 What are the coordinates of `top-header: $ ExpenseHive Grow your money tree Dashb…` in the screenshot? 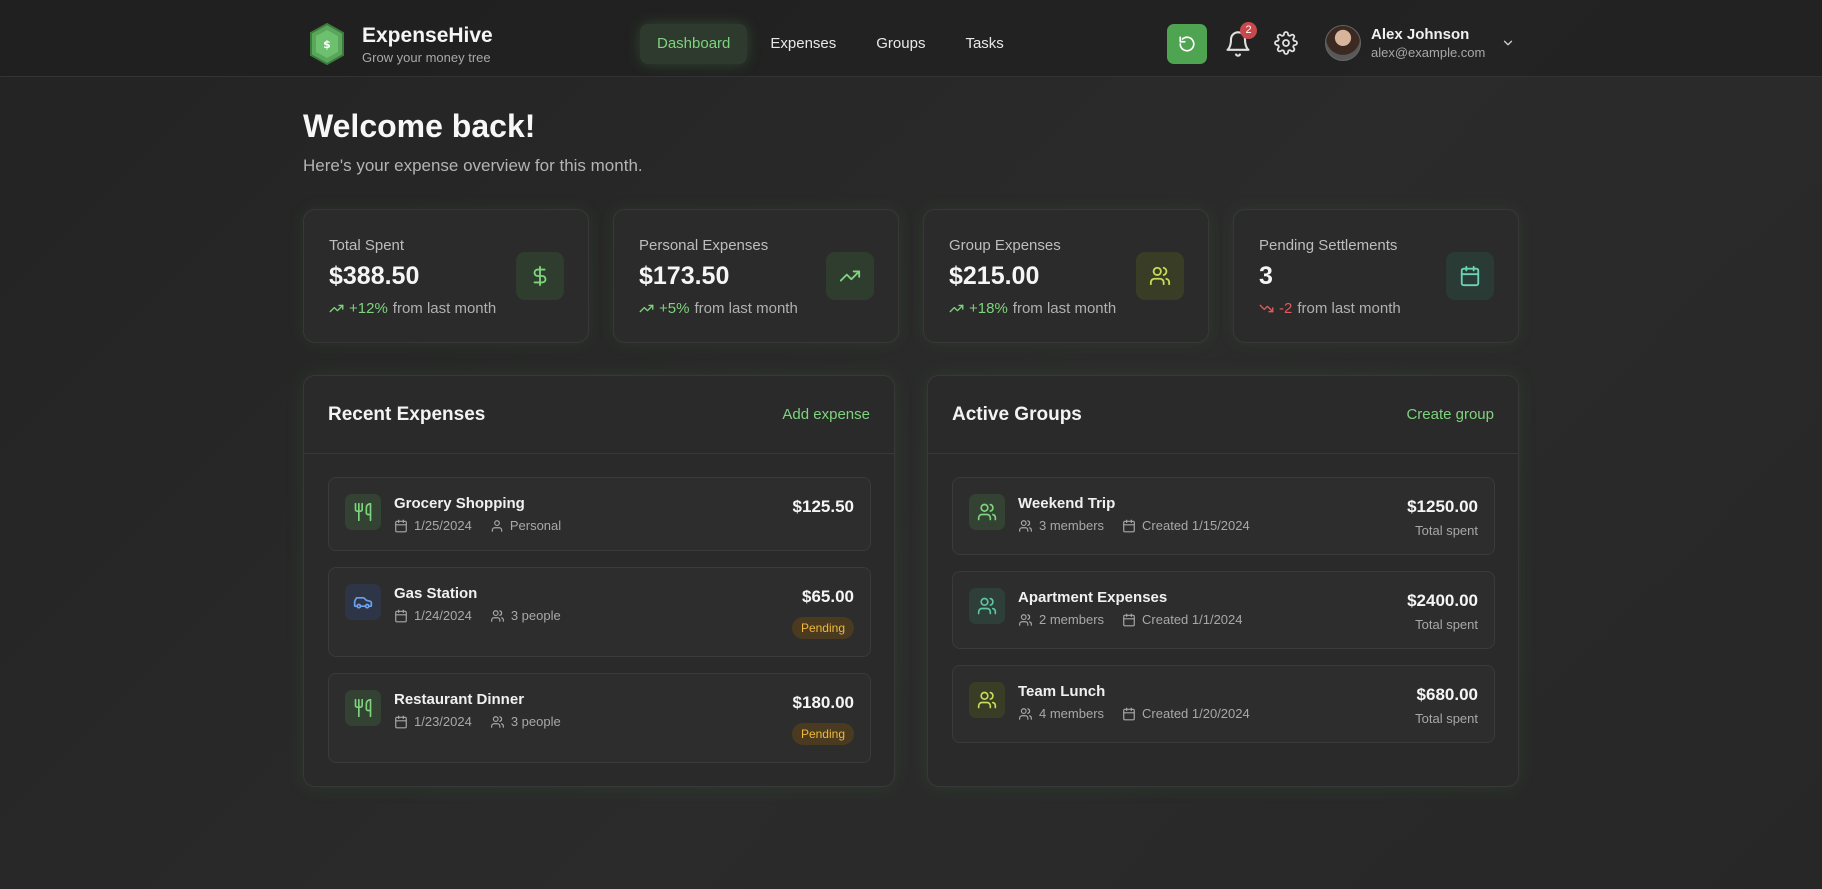 It's located at (911, 38).